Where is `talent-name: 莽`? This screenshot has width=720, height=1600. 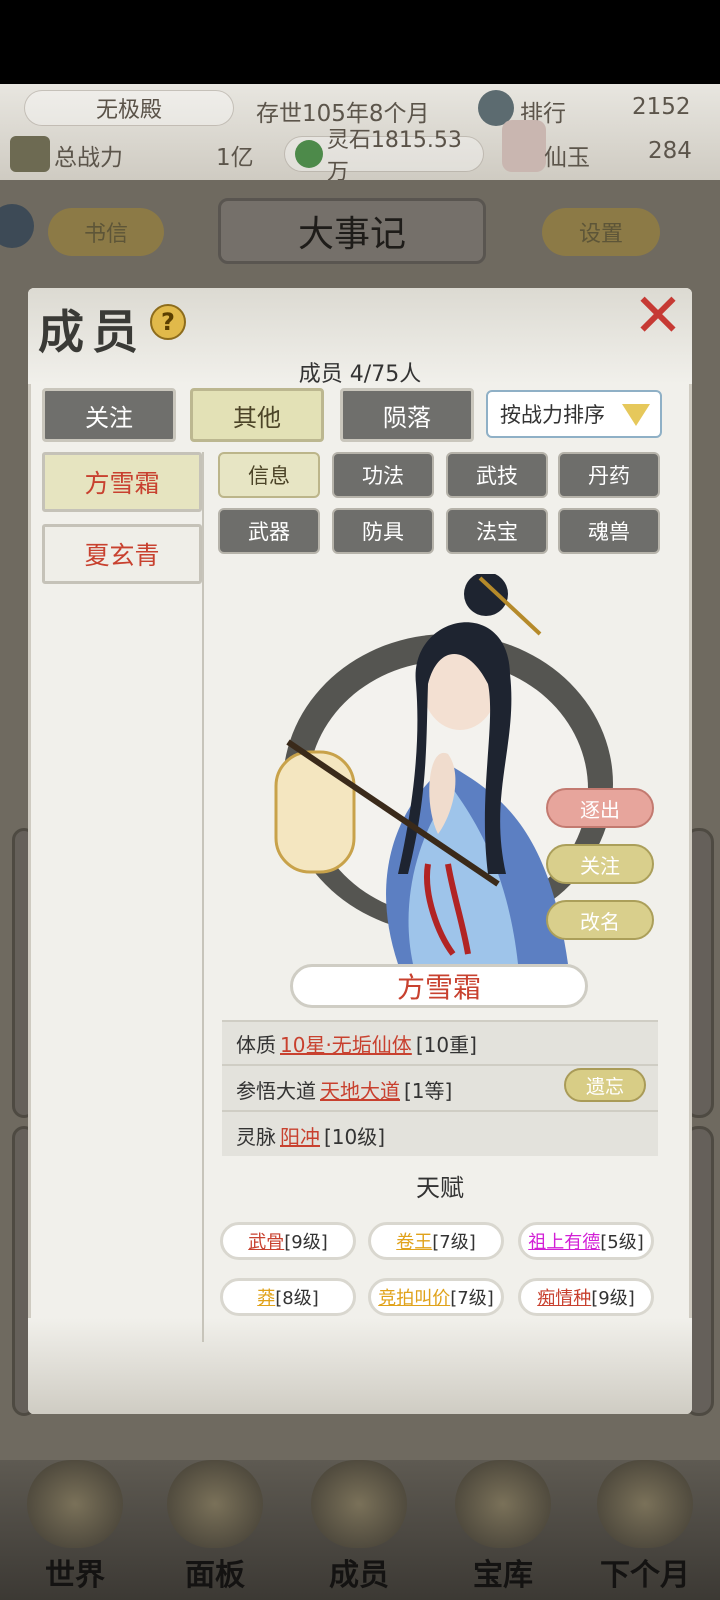 talent-name: 莽 is located at coordinates (266, 1298).